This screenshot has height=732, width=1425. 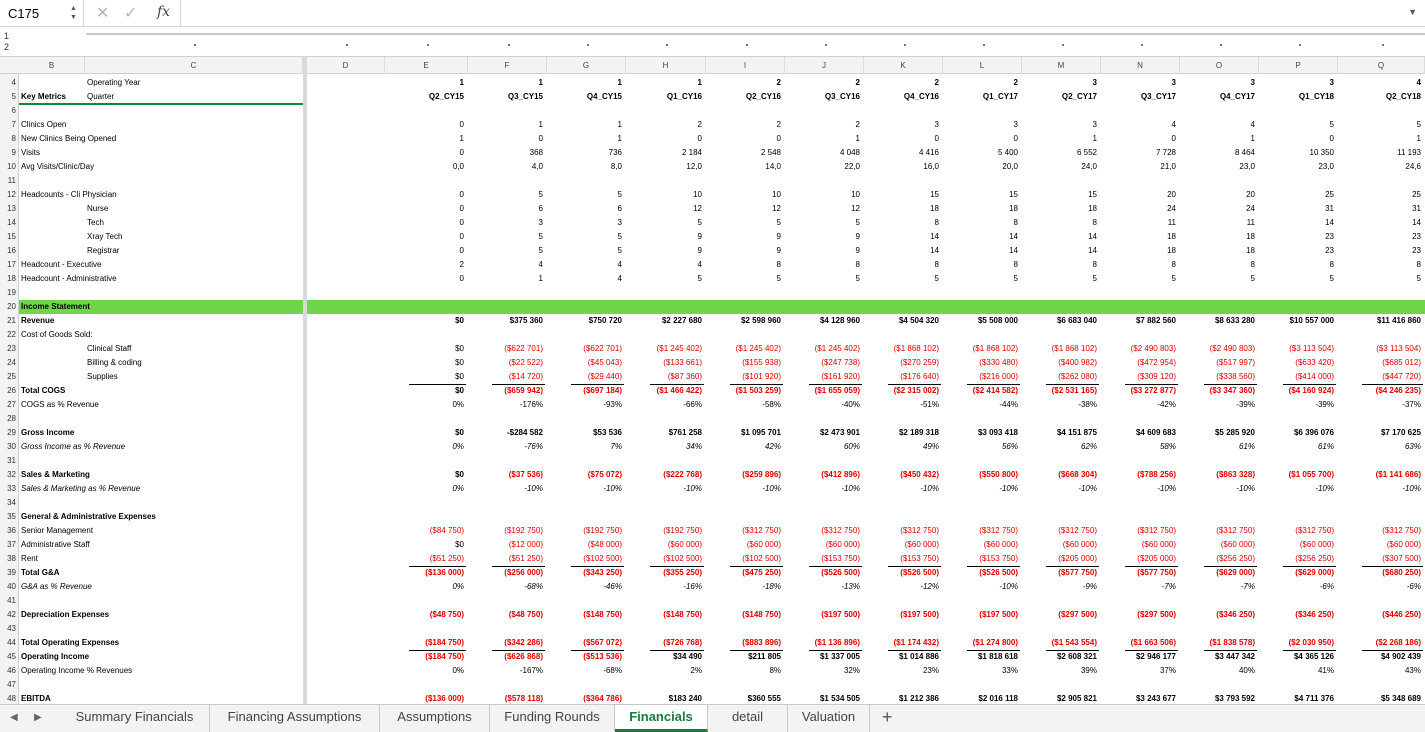 What do you see at coordinates (1061, 698) in the screenshot?
I see `cell-m48: $2 905 821` at bounding box center [1061, 698].